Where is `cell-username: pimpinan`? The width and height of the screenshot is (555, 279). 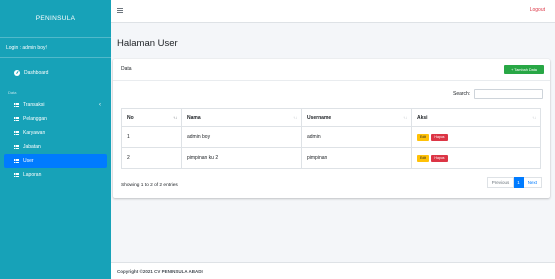 cell-username: pimpinan is located at coordinates (356, 158).